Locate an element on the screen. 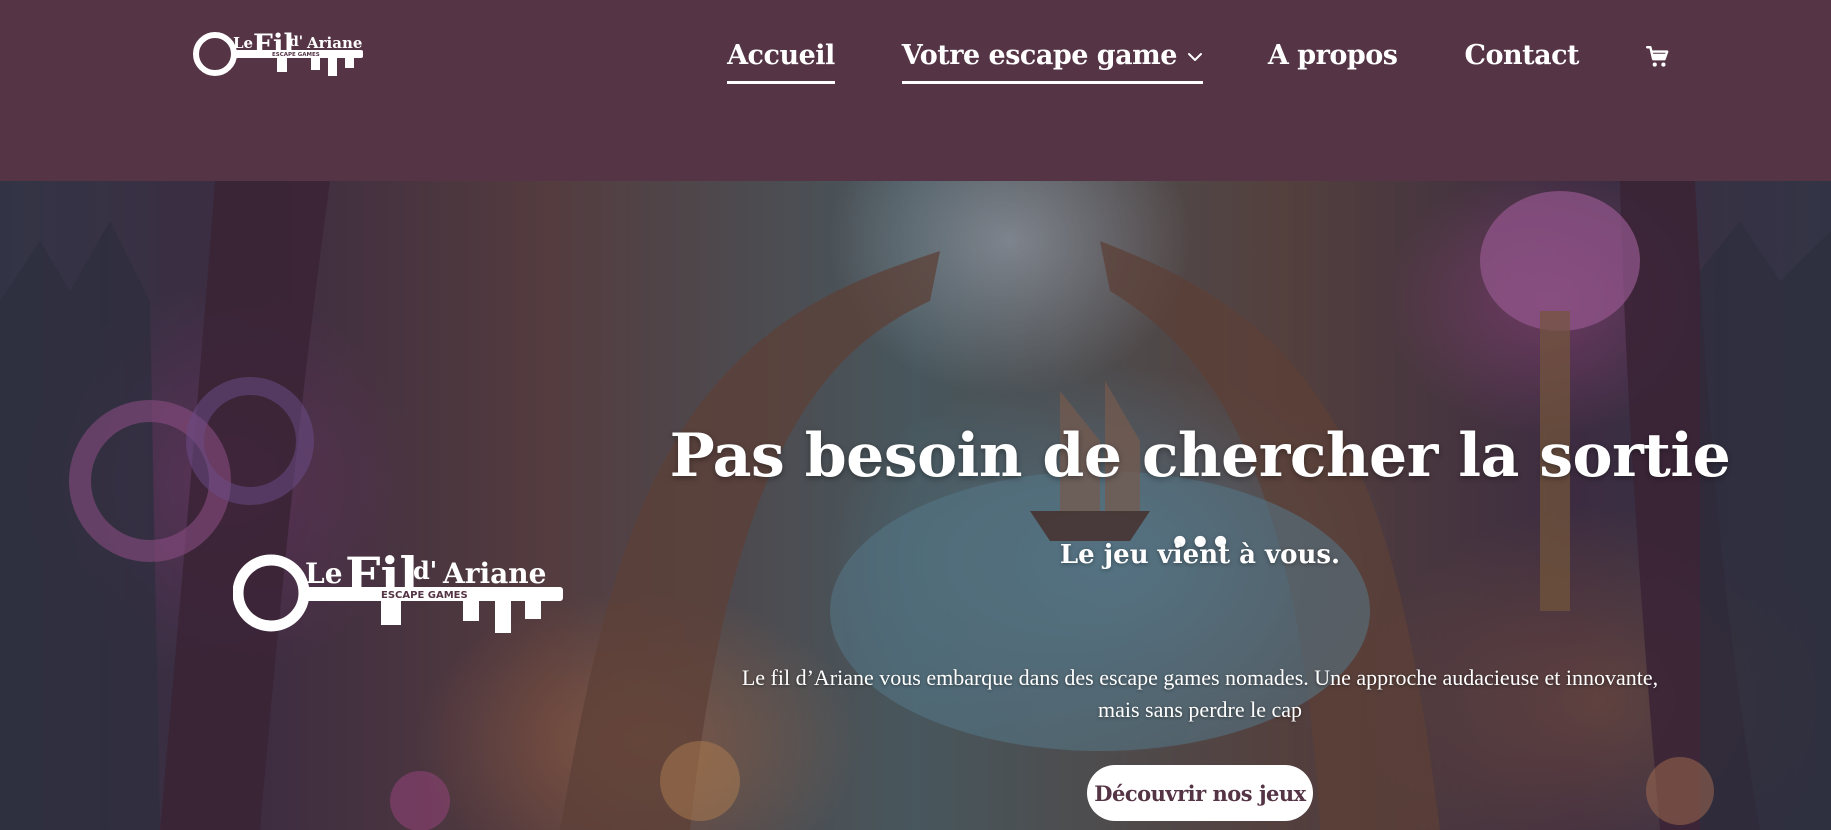 The width and height of the screenshot is (1831, 830). hero-logo-tagline: ESCAPE GAMES is located at coordinates (424, 595).